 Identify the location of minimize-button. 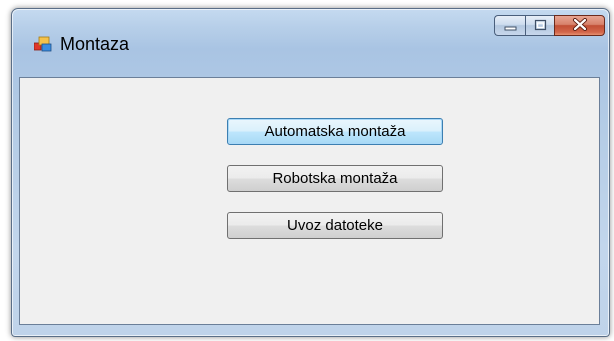
(509, 25).